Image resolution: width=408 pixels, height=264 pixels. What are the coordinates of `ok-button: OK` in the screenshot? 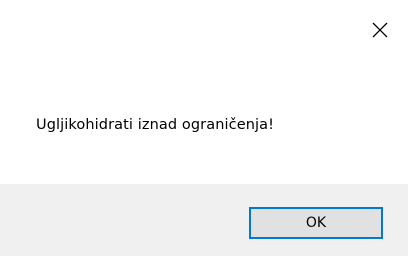 It's located at (316, 223).